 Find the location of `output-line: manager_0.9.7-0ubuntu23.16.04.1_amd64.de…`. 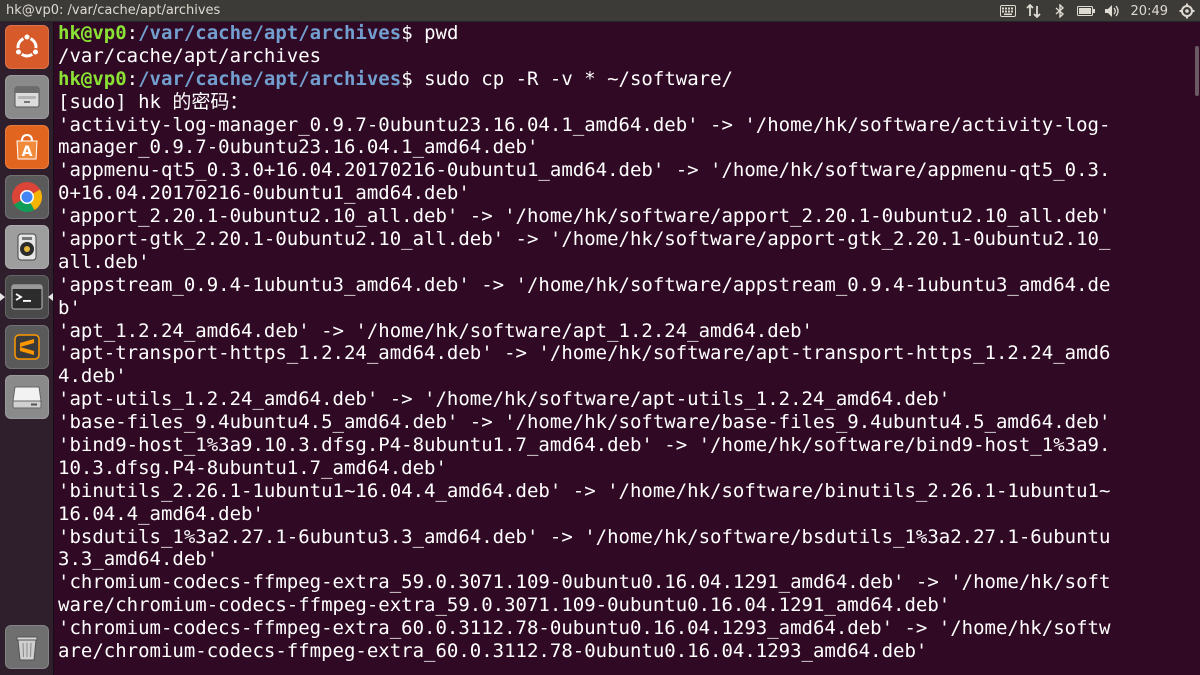

output-line: manager_0.9.7-0ubuntu23.16.04.1_amd64.de… is located at coordinates (298, 147).